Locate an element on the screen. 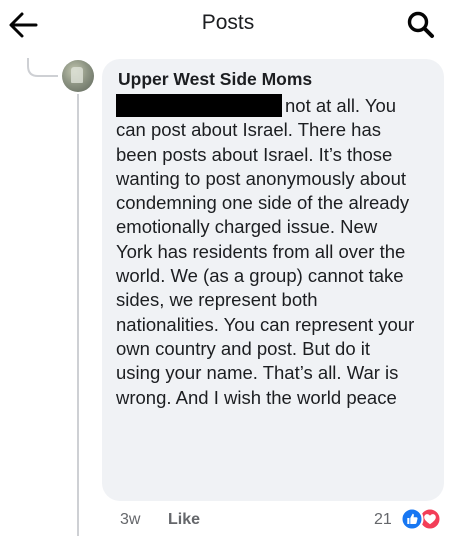 The image size is (456, 536). redaction-block is located at coordinates (199, 105).